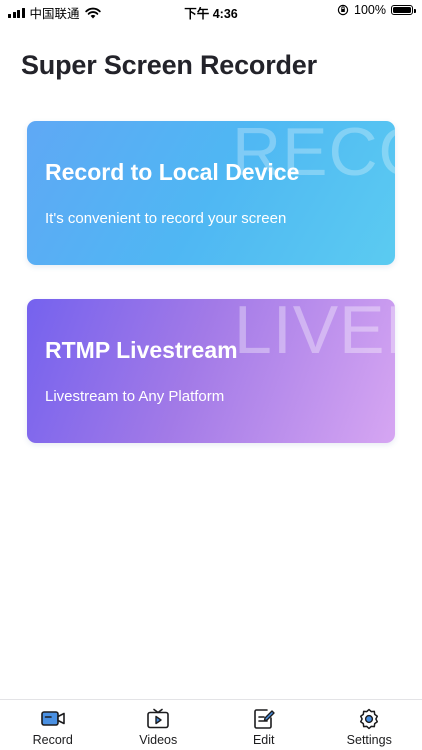 This screenshot has height=750, width=422. I want to click on orientation-lock-icon, so click(343, 10).